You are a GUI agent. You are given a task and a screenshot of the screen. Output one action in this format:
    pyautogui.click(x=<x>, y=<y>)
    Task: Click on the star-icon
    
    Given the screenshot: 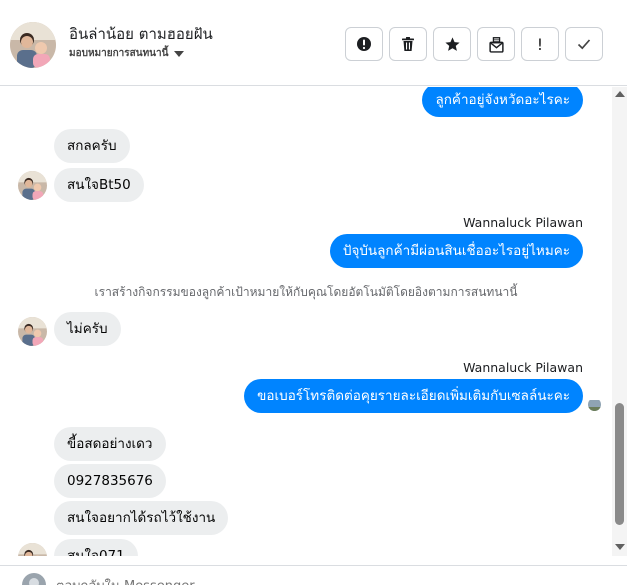 What is the action you would take?
    pyautogui.click(x=452, y=43)
    